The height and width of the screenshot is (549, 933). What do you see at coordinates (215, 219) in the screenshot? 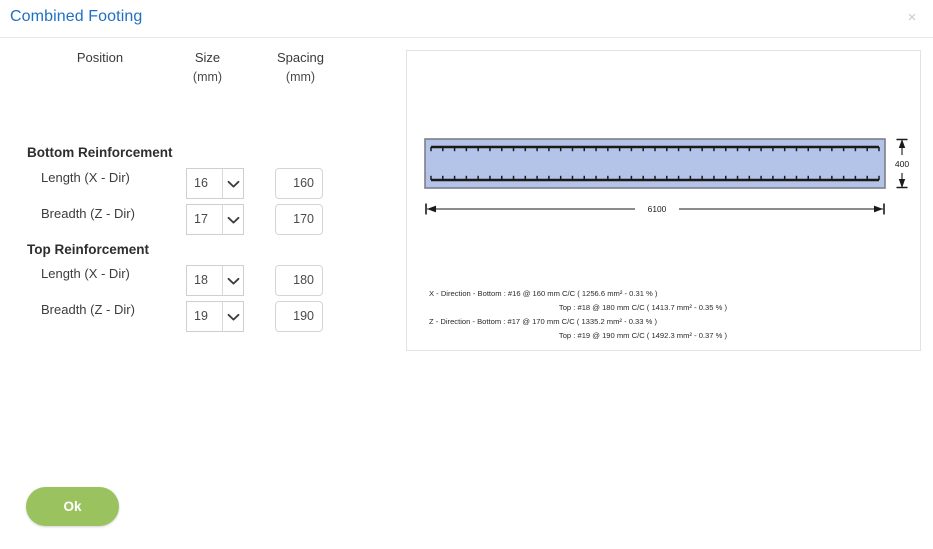
I see `size-select-bottom-breadth: 17` at bounding box center [215, 219].